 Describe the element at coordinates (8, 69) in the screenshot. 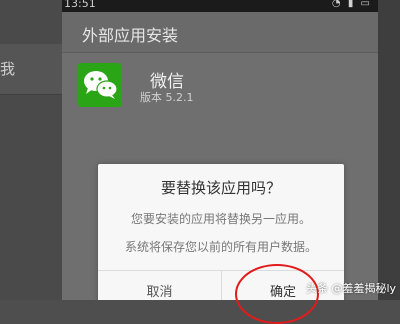

I see `background-left-text: 我` at that location.